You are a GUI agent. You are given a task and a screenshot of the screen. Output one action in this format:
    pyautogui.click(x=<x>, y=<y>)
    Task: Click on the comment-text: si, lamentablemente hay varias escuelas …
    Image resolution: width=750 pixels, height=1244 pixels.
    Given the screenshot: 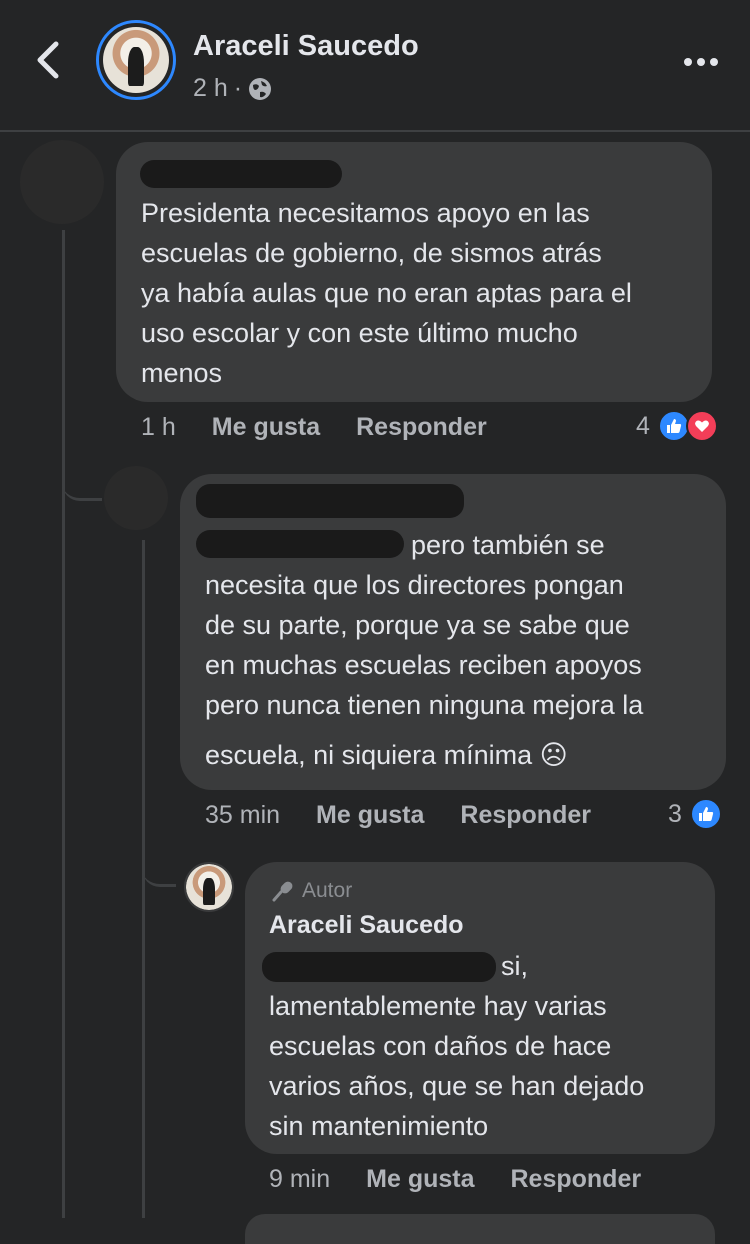 What is the action you would take?
    pyautogui.click(x=457, y=1046)
    